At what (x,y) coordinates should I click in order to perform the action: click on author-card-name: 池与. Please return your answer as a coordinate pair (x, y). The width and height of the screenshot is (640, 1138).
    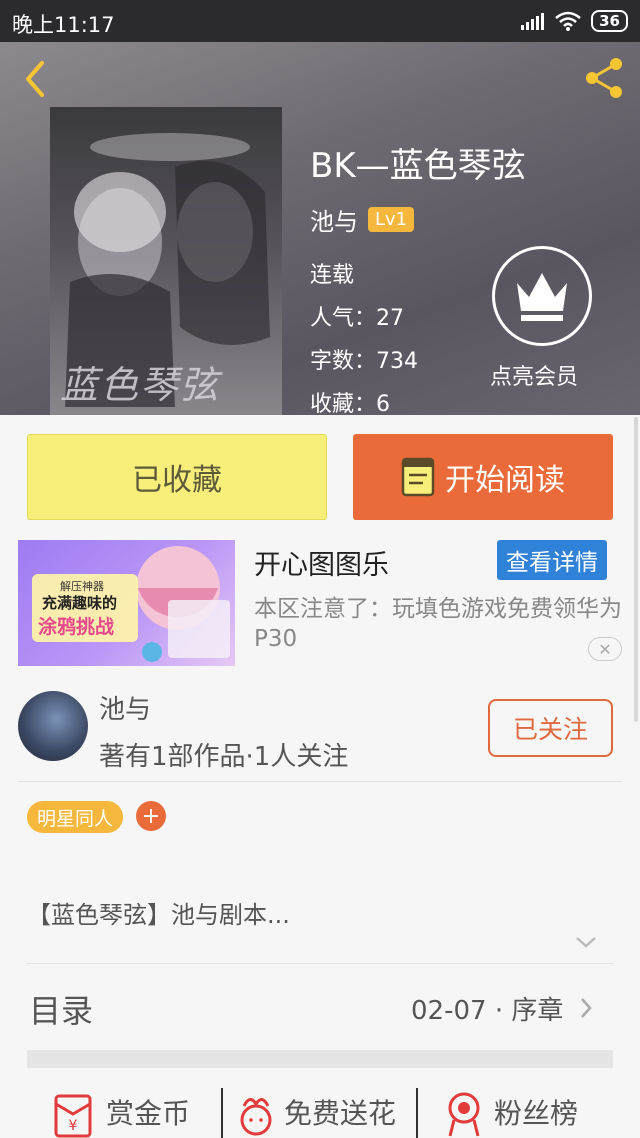
    Looking at the image, I should click on (125, 707).